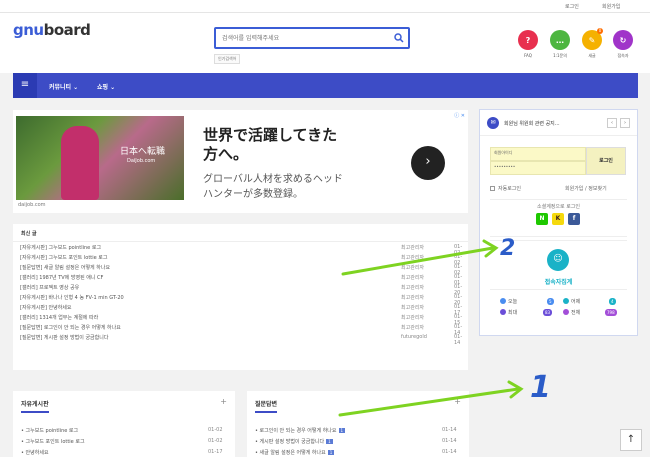 Image resolution: width=650 pixels, height=457 pixels. I want to click on annotation-arrows, so click(431, 328).